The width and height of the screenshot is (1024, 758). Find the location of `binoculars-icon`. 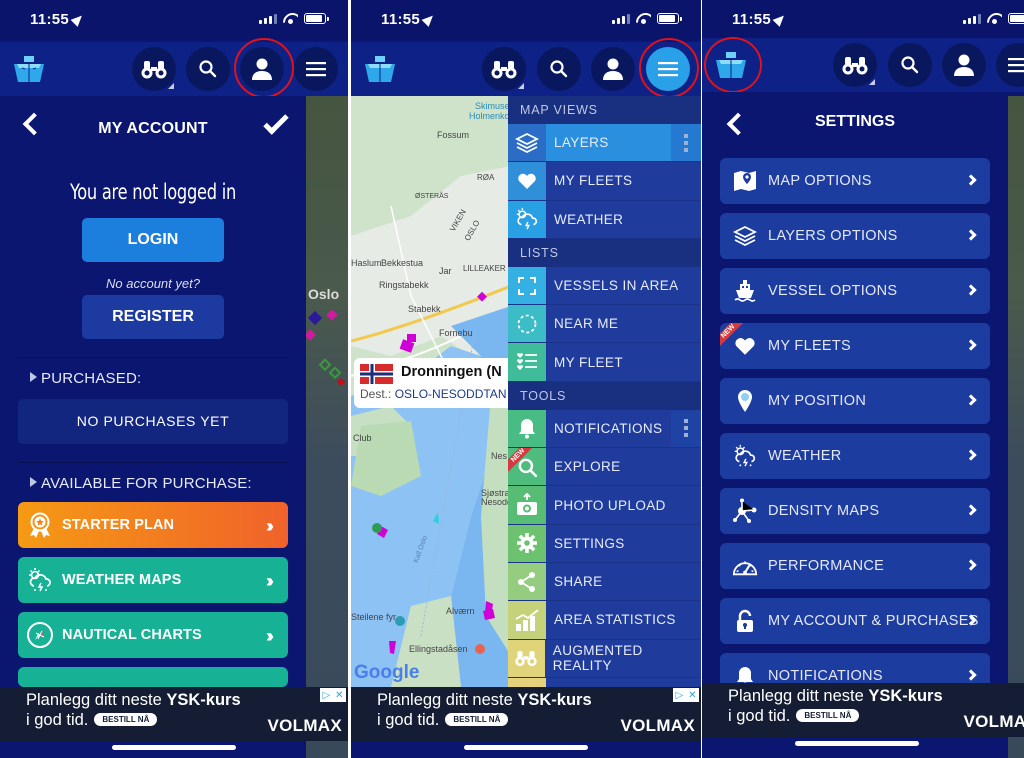

binoculars-icon is located at coordinates (526, 659).